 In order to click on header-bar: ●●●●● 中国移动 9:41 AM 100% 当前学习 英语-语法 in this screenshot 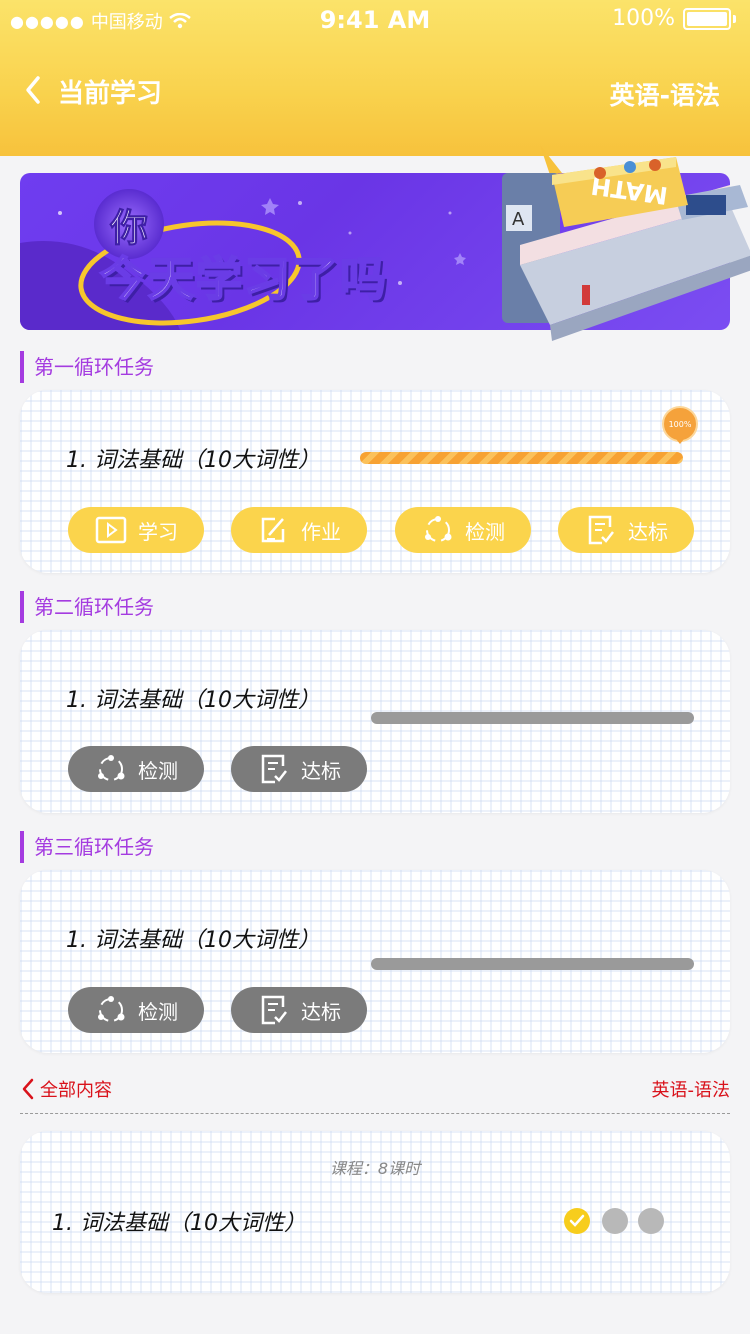, I will do `click(375, 78)`.